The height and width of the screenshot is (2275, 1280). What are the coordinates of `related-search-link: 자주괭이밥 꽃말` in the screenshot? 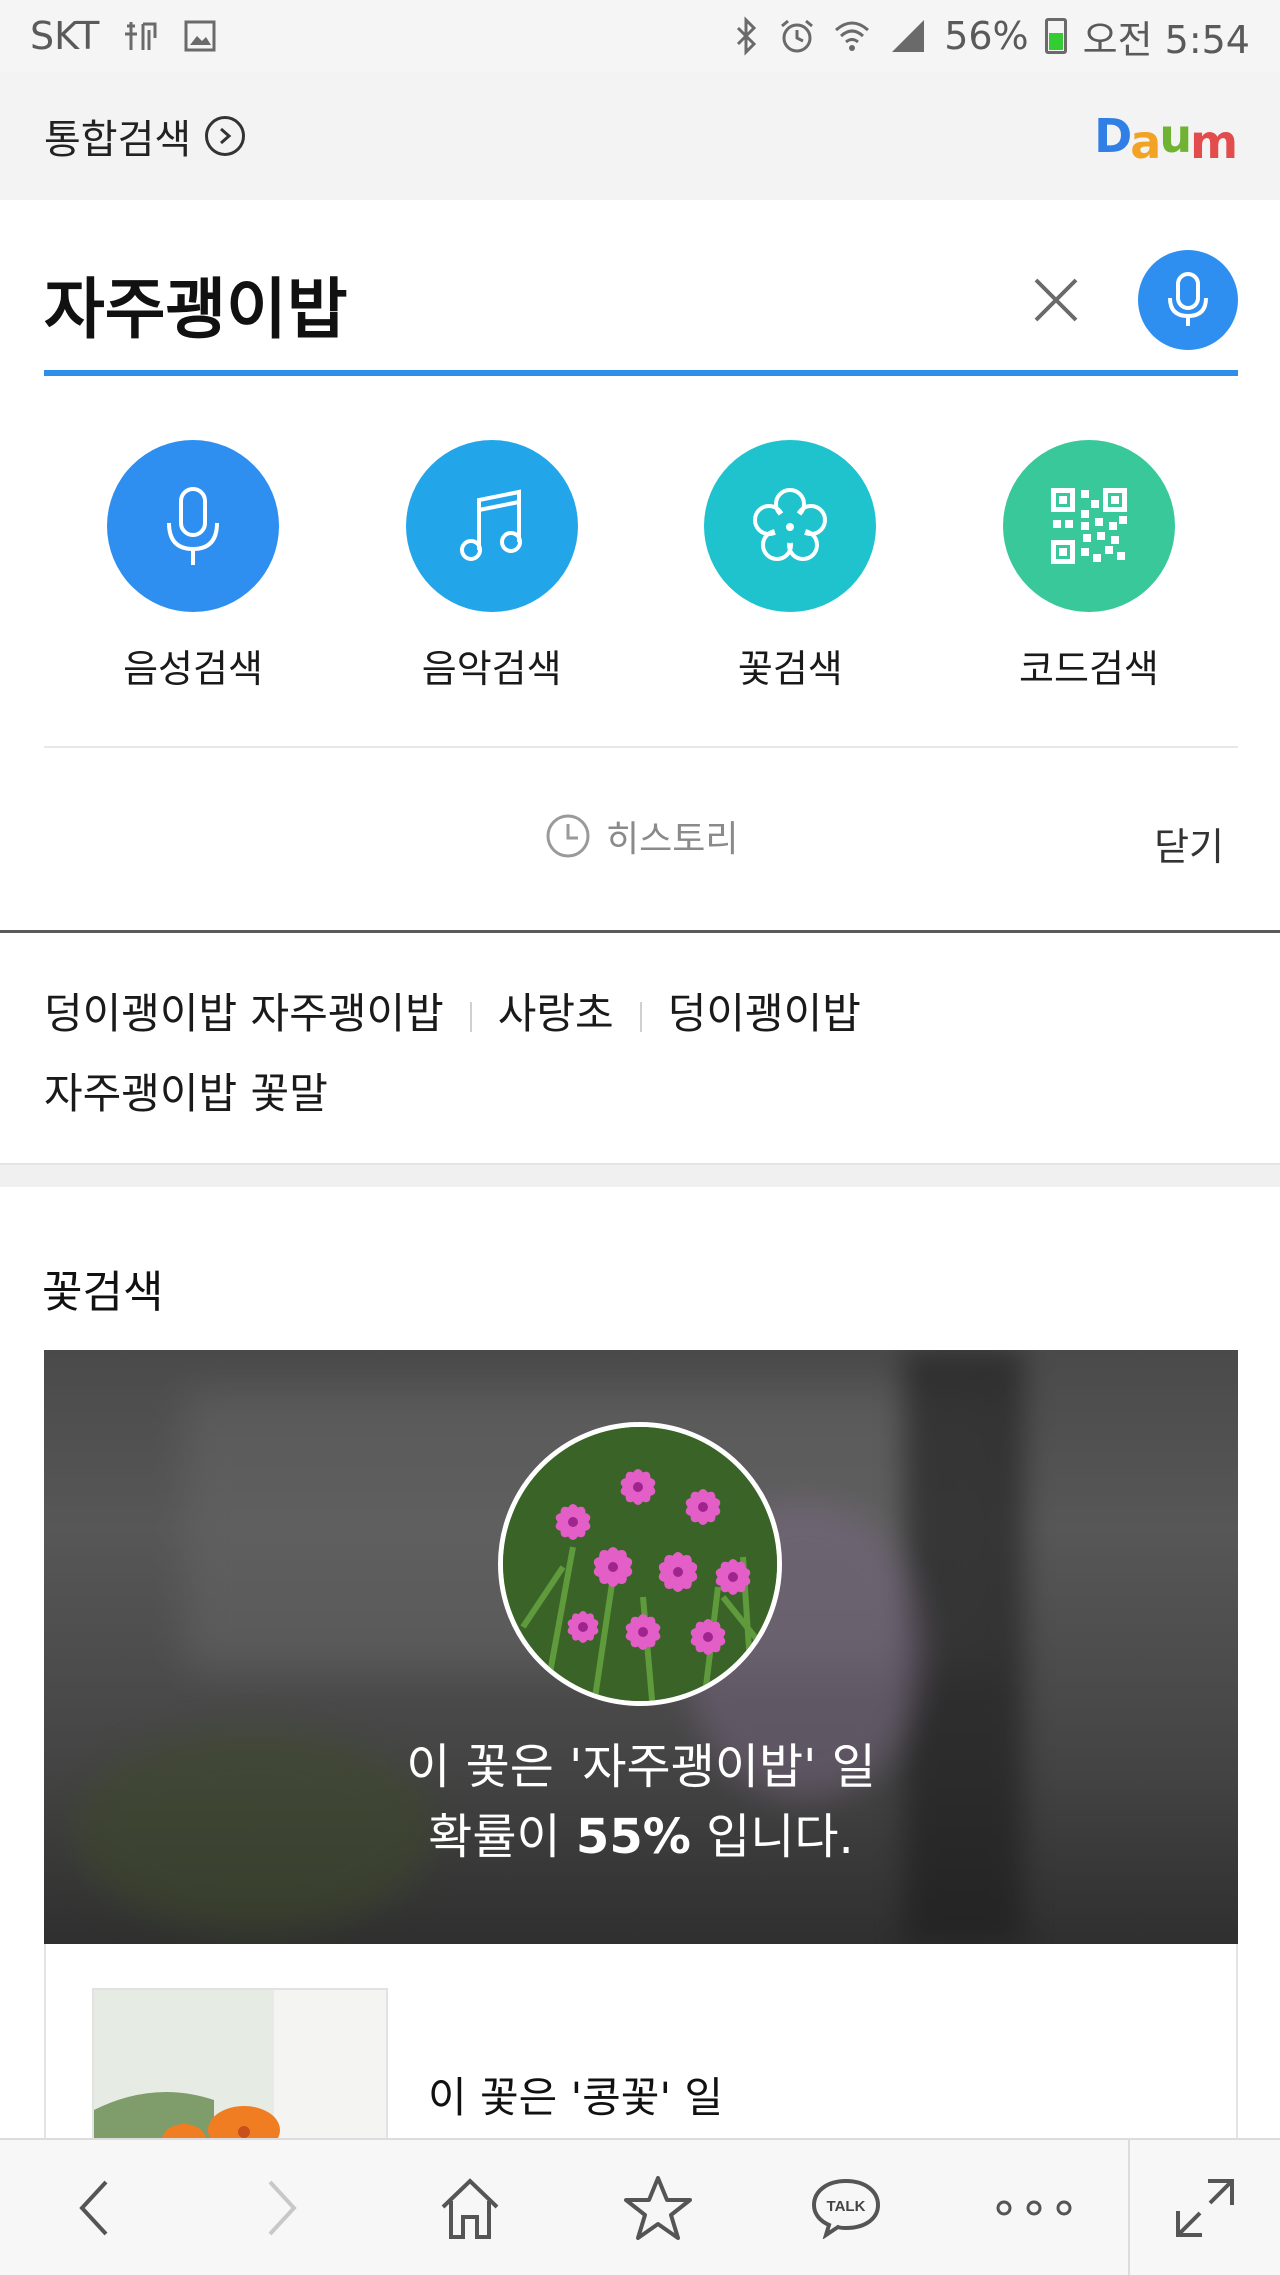 It's located at (186, 1093).